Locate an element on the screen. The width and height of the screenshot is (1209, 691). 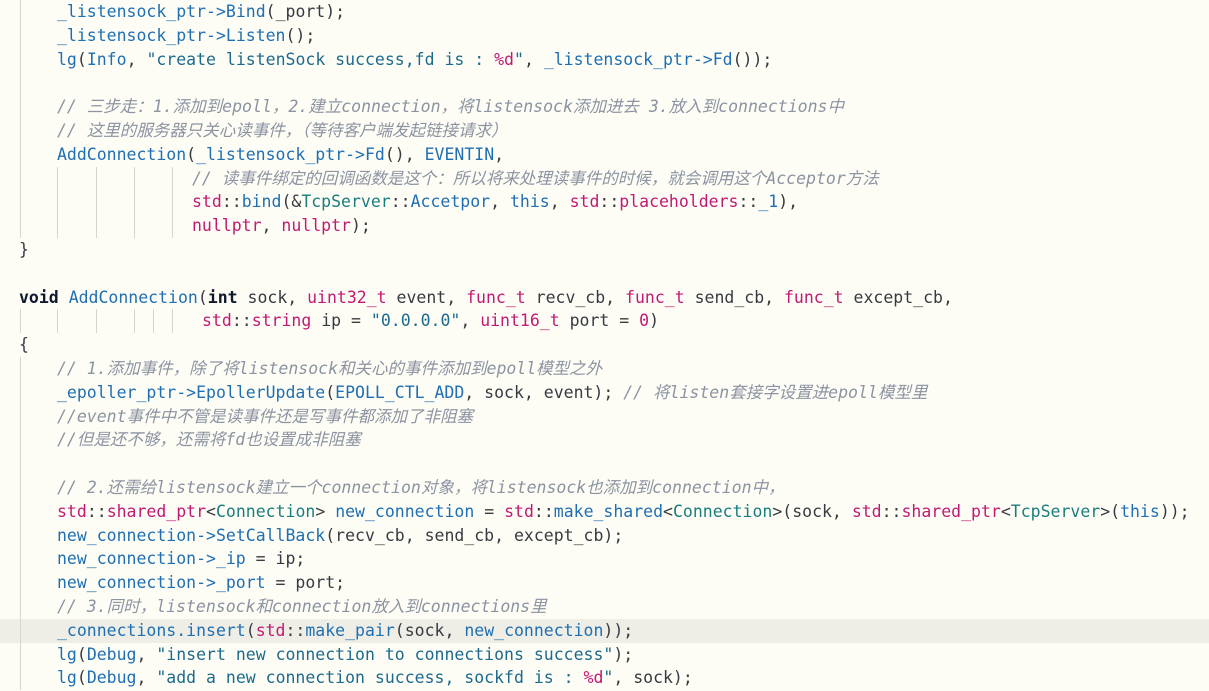
code-token: ); is located at coordinates (360, 226).